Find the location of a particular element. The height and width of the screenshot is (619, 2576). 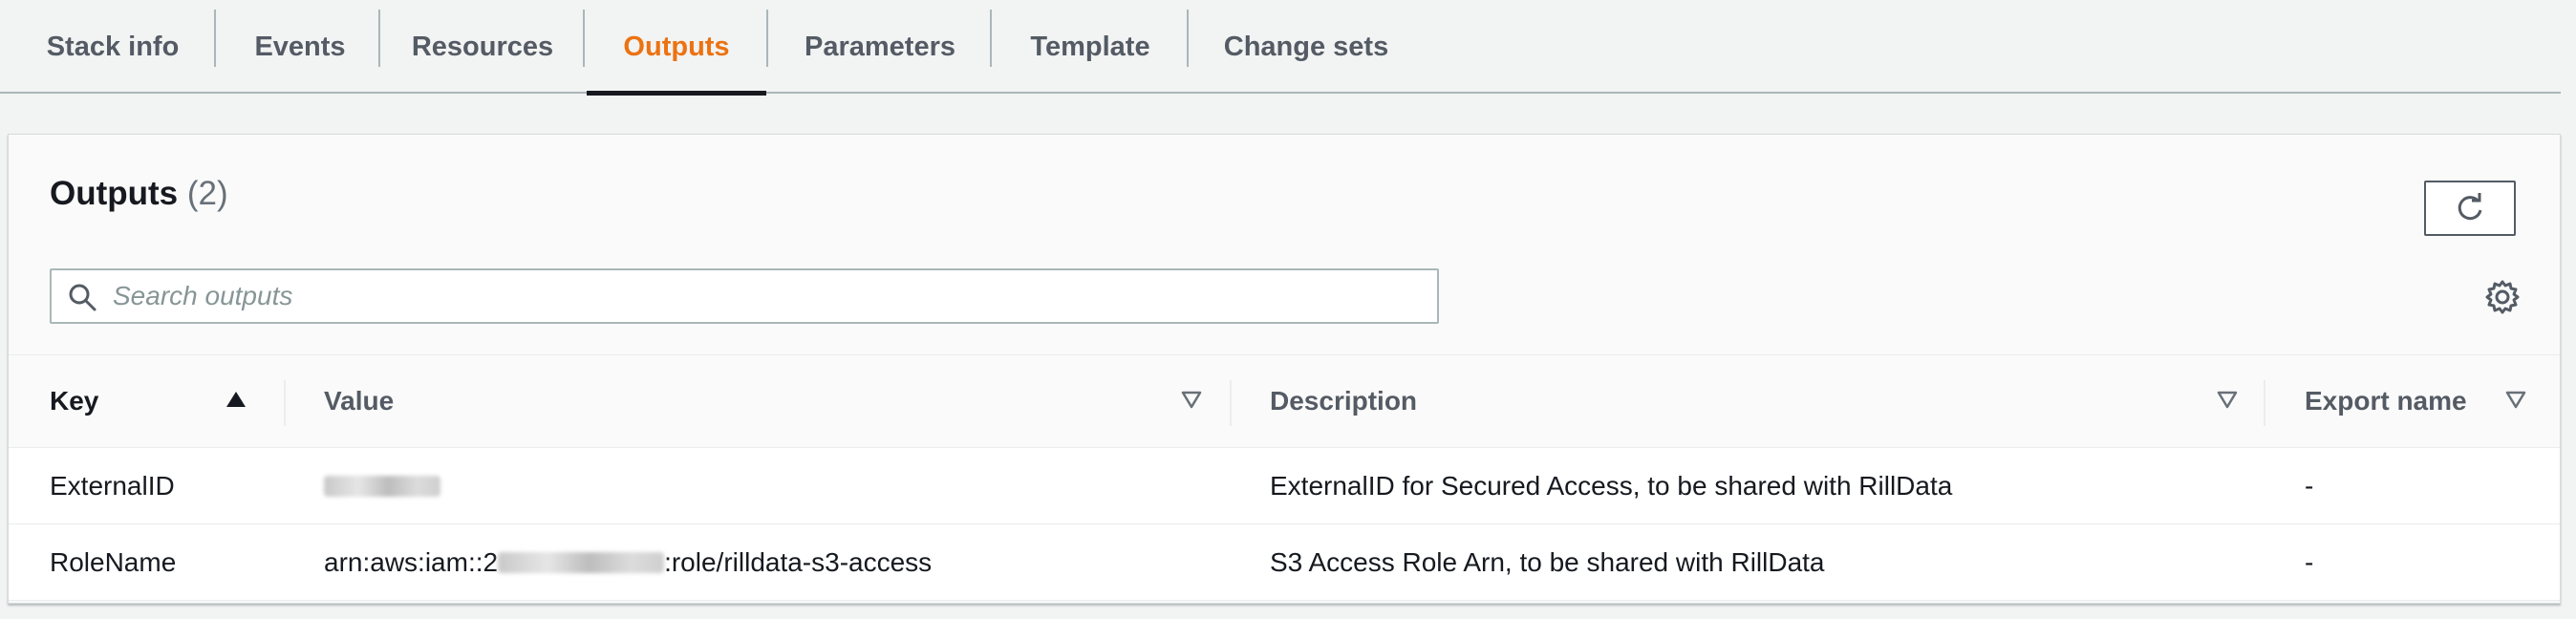

tab-outputs: Outputs is located at coordinates (676, 48).